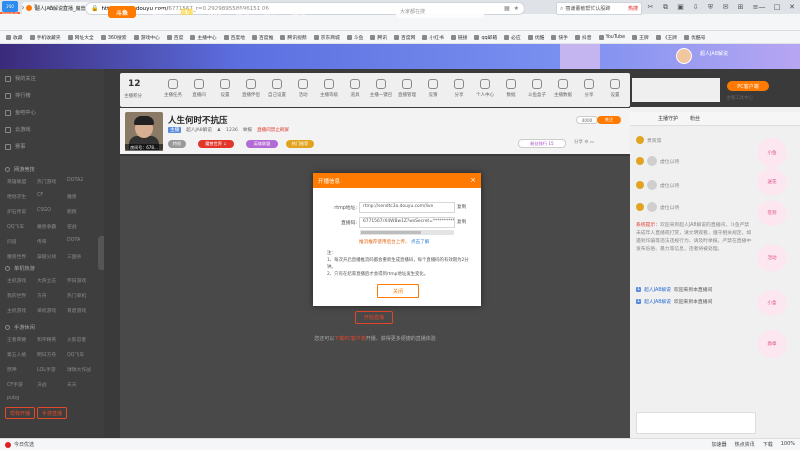  What do you see at coordinates (20, 78) in the screenshot?
I see `sidebar-item: 我的关注` at bounding box center [20, 78].